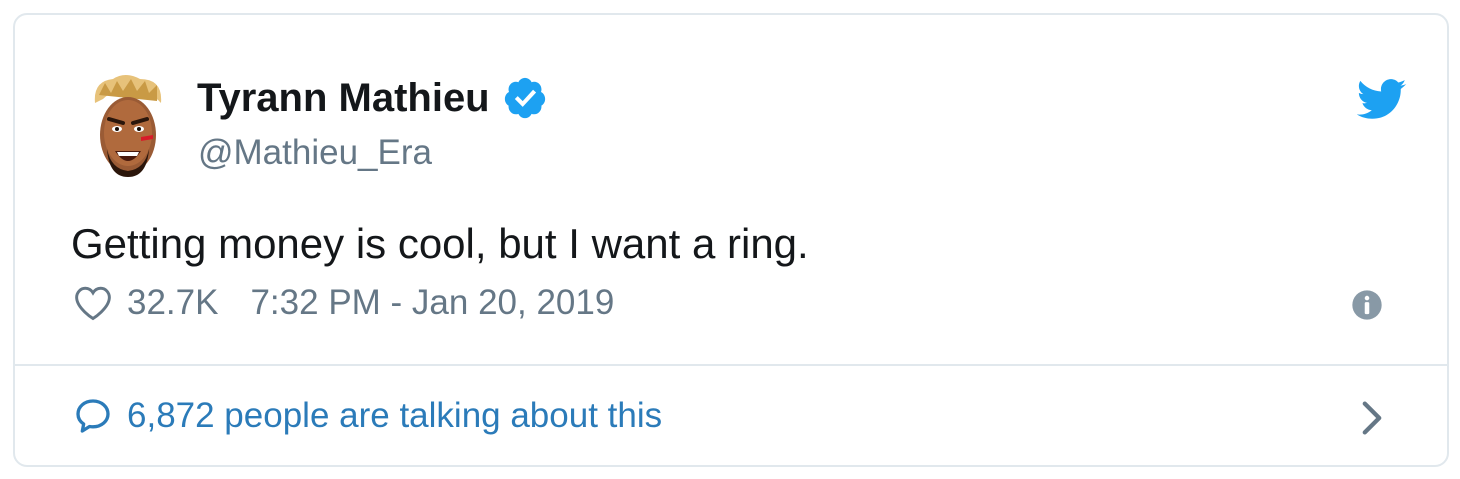 The image size is (1460, 479). What do you see at coordinates (432, 303) in the screenshot?
I see `tweet-timestamp: 7:32 PM - Jan 20, 2019` at bounding box center [432, 303].